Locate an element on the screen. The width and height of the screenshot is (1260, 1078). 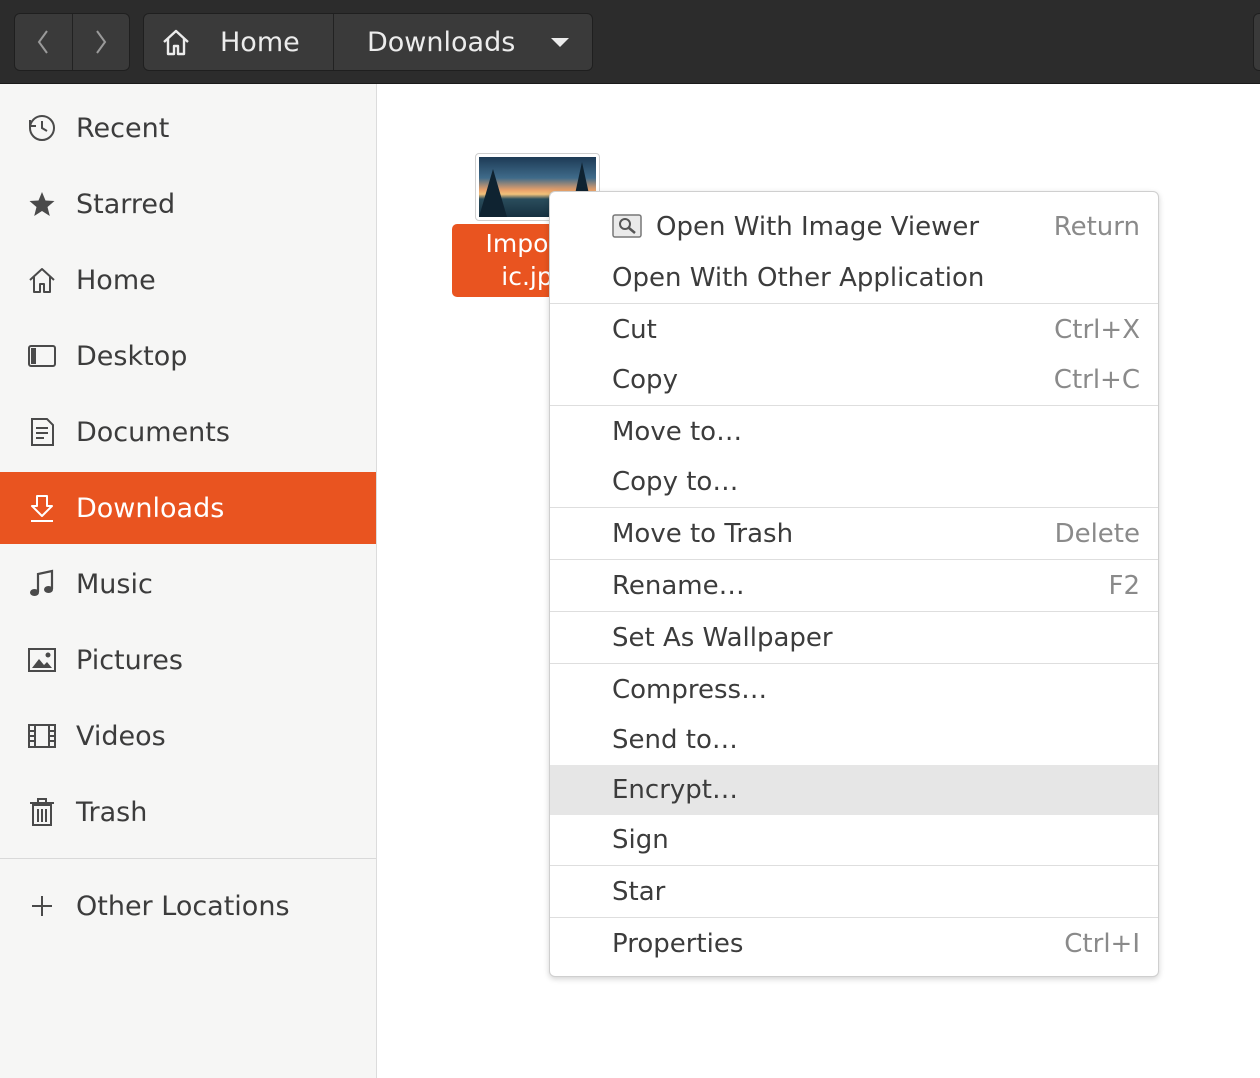
path-label-downloads: Downloads is located at coordinates (441, 42).